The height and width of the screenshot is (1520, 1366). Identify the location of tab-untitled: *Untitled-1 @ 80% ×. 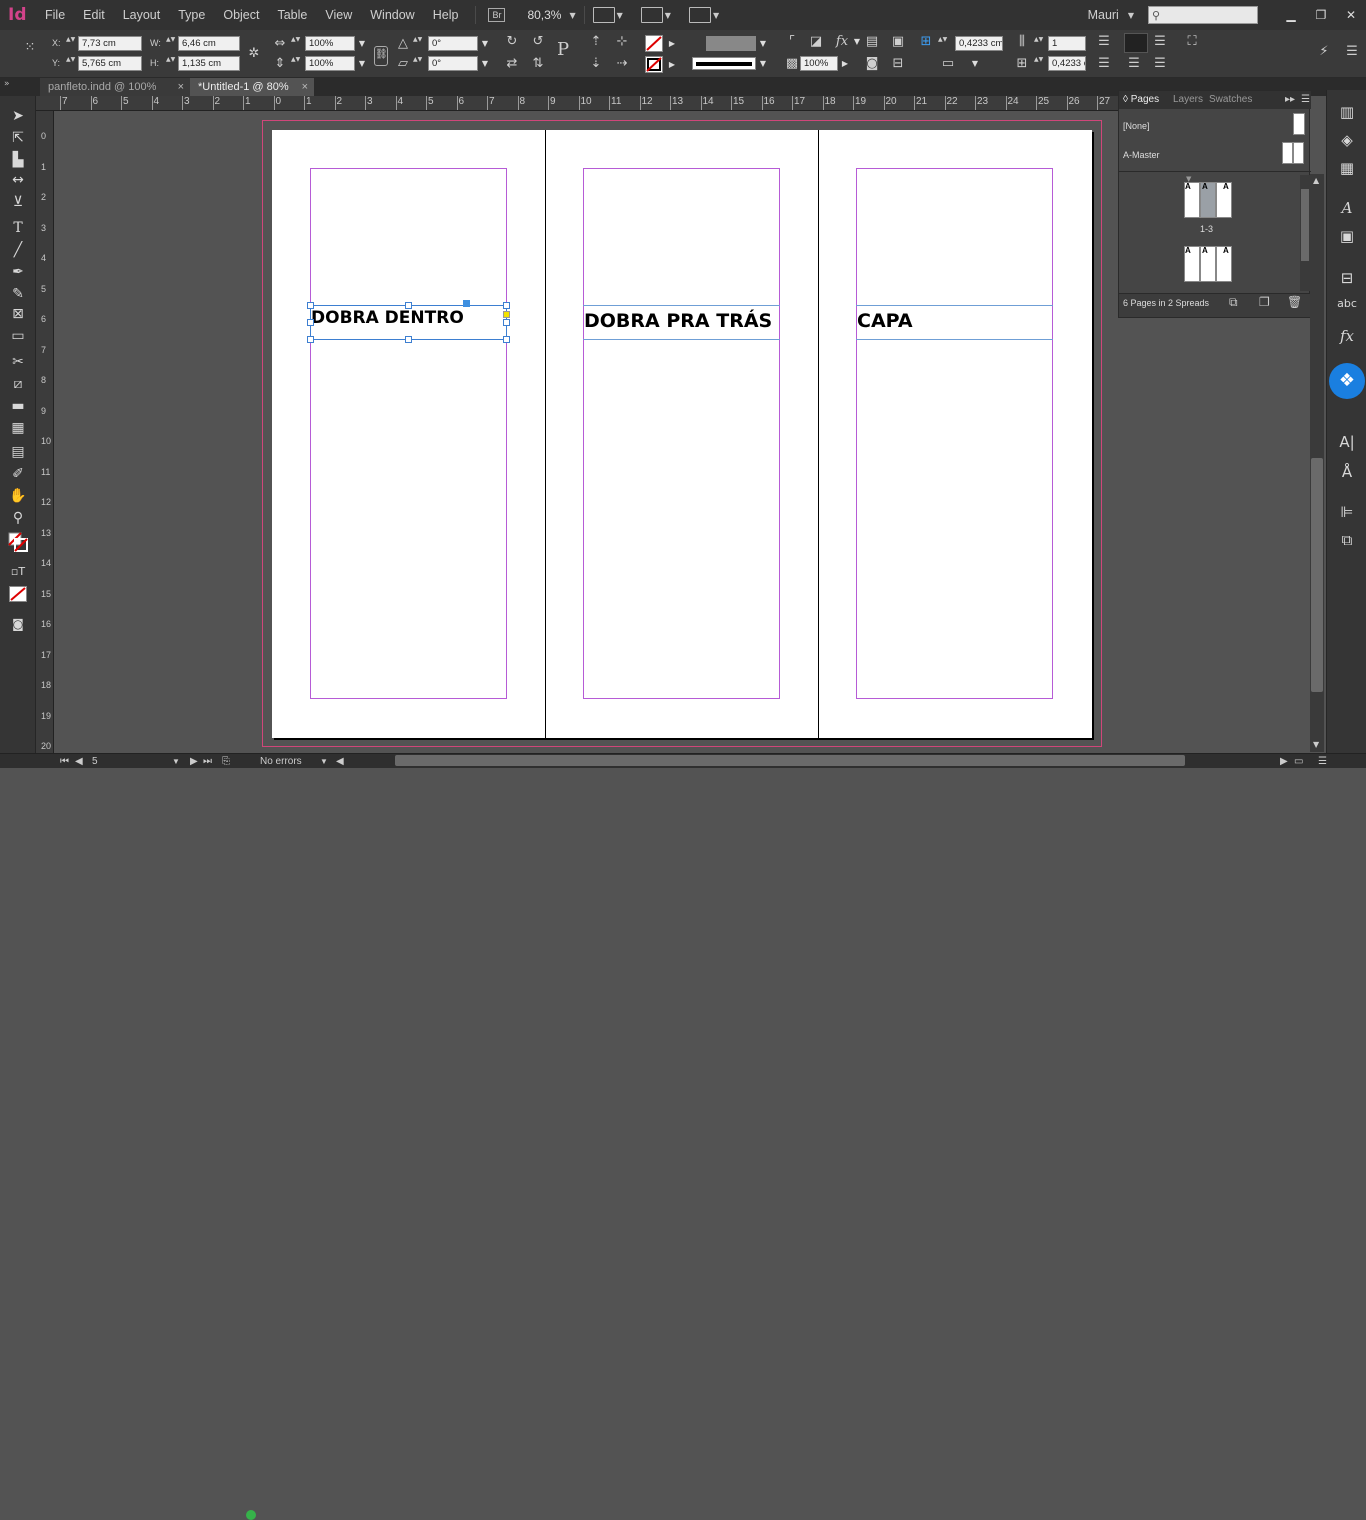
(252, 87).